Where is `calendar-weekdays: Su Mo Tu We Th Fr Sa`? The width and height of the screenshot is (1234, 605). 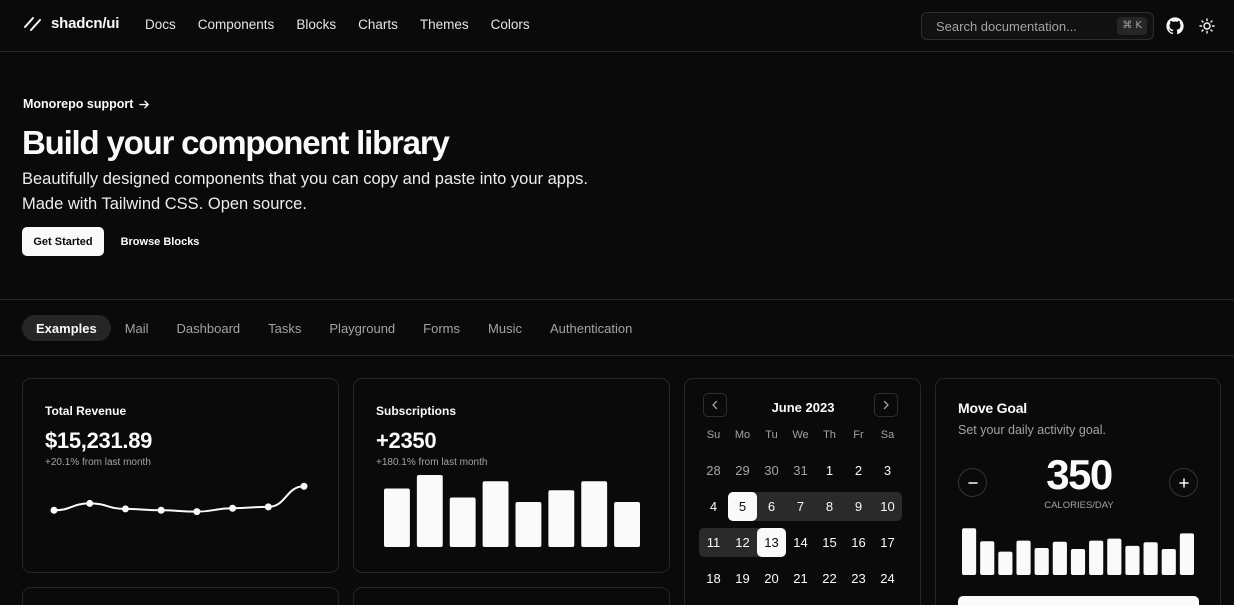
calendar-weekdays: Su Mo Tu We Th Fr Sa is located at coordinates (804, 439).